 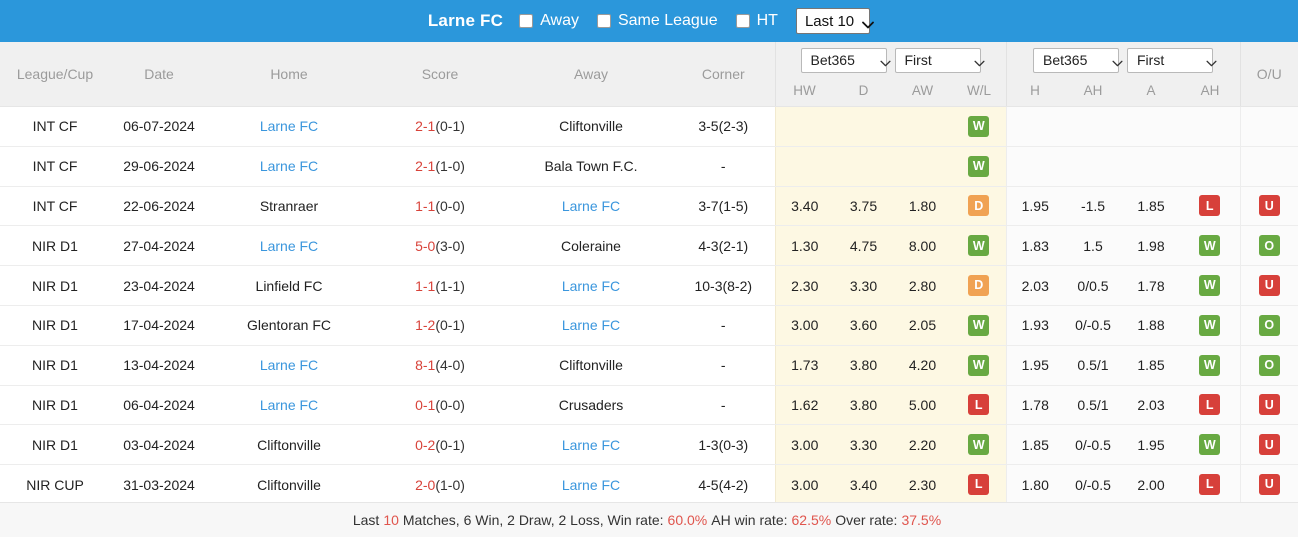 What do you see at coordinates (159, 483) in the screenshot?
I see `cell-date: 31-03-2024` at bounding box center [159, 483].